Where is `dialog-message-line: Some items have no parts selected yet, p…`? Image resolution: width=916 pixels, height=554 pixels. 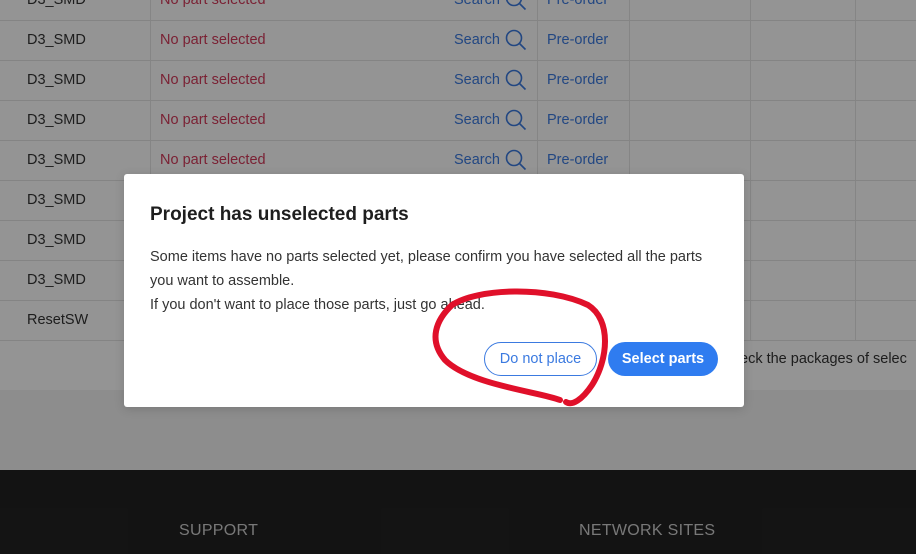
dialog-message-line: Some items have no parts selected yet, p… is located at coordinates (426, 269).